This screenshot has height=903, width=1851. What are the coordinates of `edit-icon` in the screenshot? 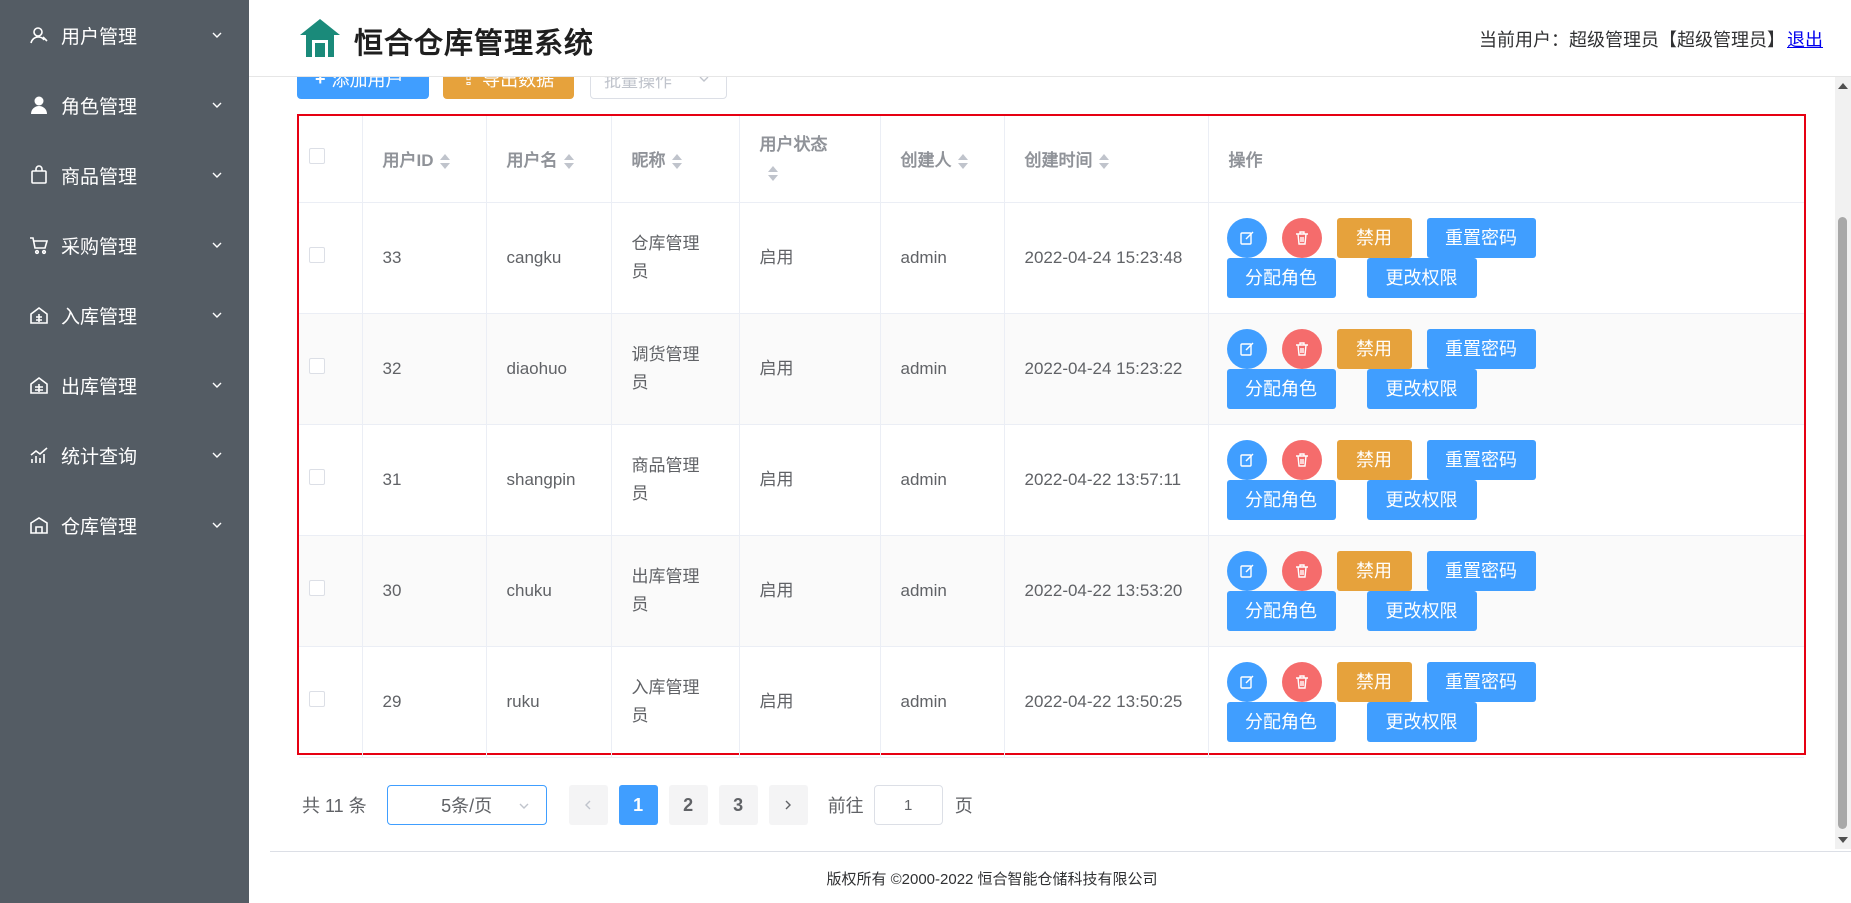 It's located at (1247, 238).